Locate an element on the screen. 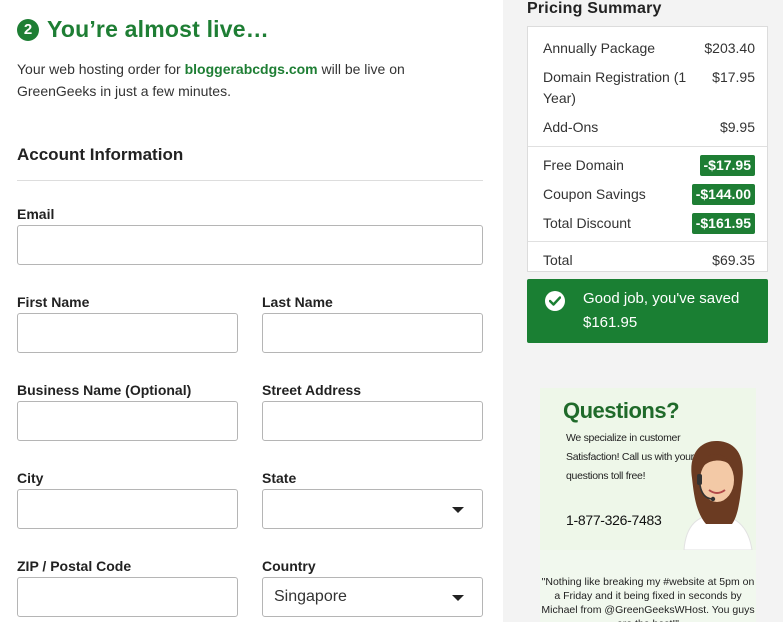  street-address-label: Street Address is located at coordinates (312, 390).